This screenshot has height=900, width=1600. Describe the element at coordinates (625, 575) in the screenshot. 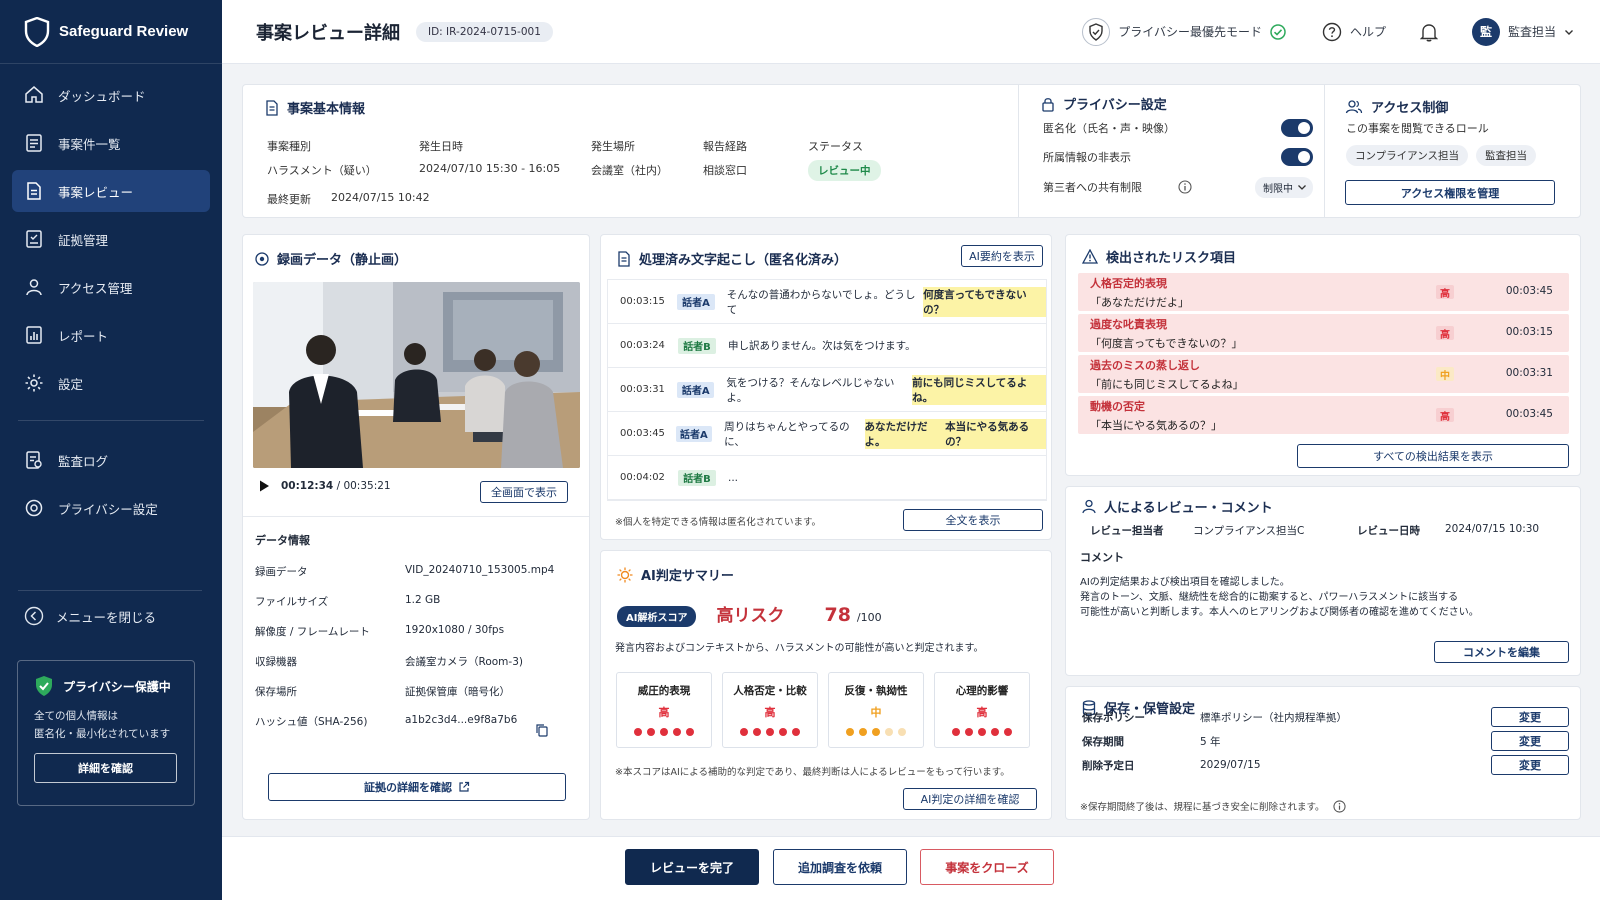

I see `ai-spark-icon` at that location.